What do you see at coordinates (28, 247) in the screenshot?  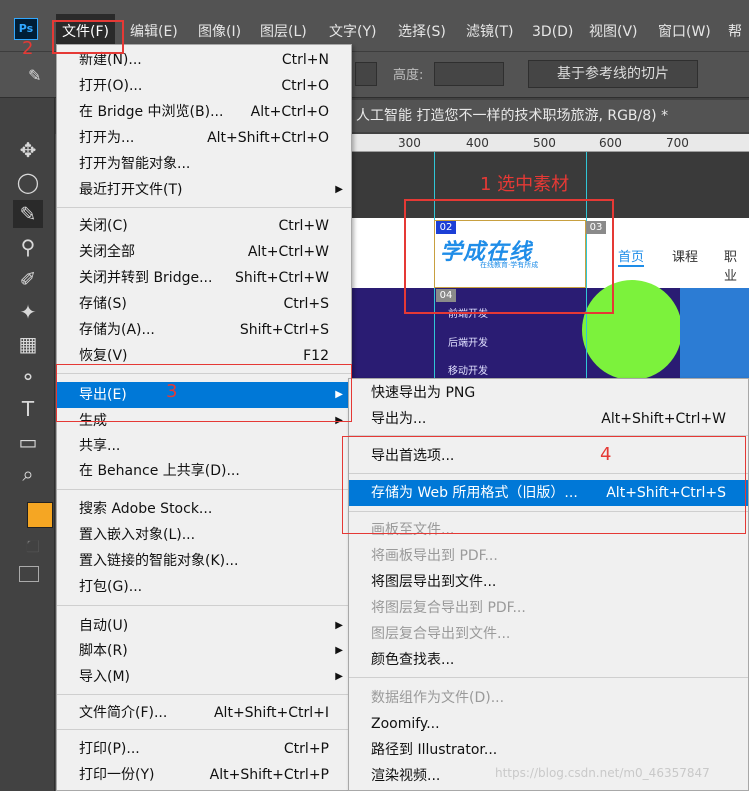 I see `eyedropper-tool-icon: ⚲` at bounding box center [28, 247].